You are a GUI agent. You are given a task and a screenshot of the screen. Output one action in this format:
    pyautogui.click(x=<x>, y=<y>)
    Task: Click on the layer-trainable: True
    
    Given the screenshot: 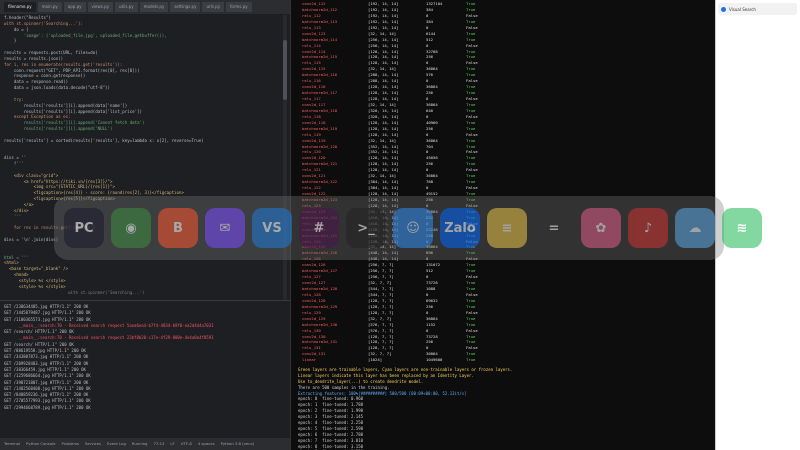 What is the action you would take?
    pyautogui.click(x=471, y=360)
    